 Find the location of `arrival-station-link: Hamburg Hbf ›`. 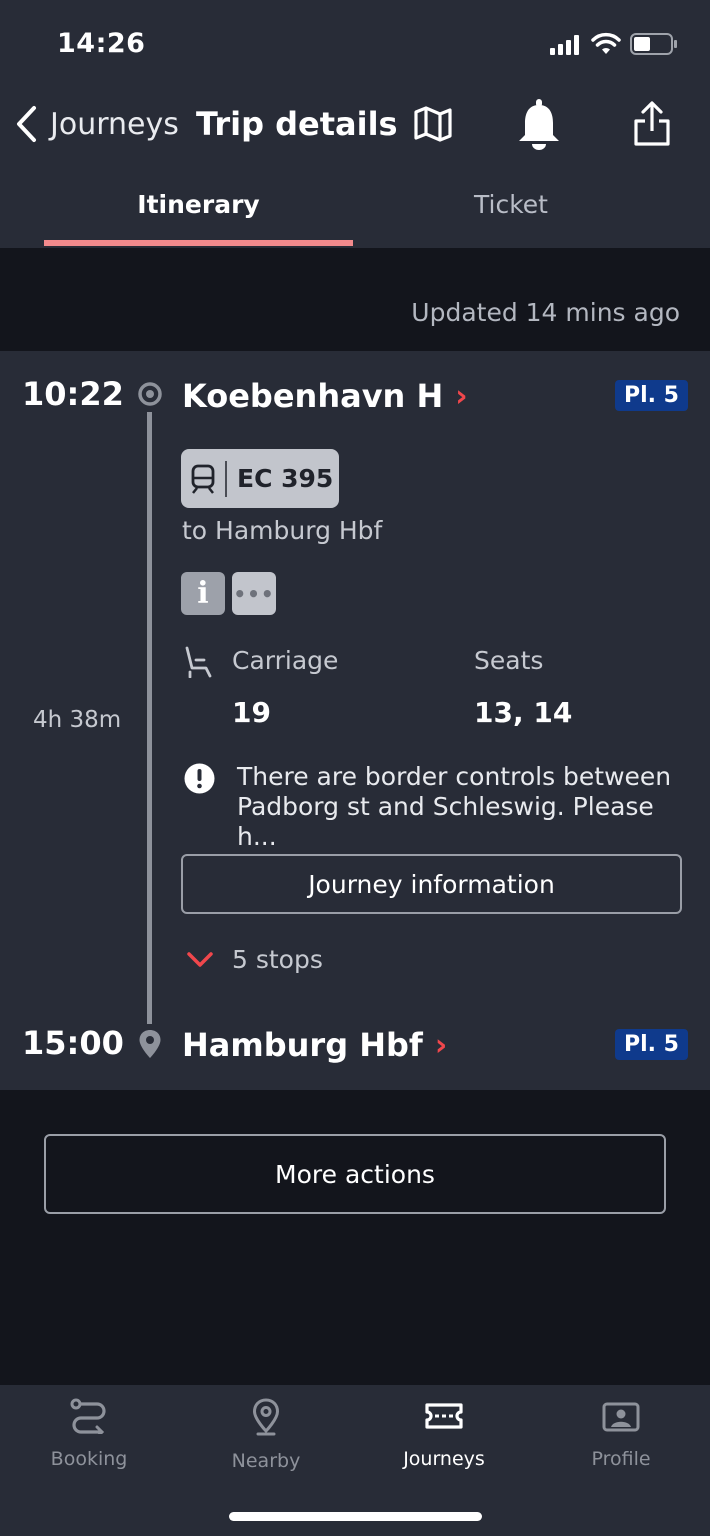

arrival-station-link: Hamburg Hbf › is located at coordinates (314, 1045).